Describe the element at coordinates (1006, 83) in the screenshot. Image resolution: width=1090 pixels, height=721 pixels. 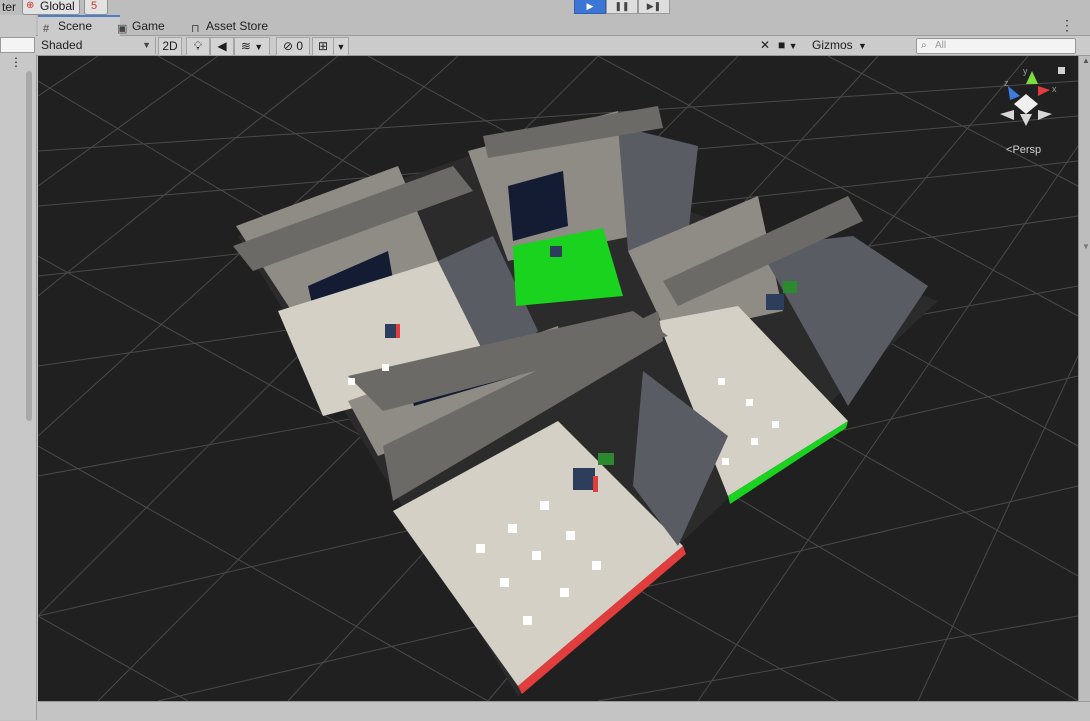
I see `gizmo-z-label: z` at that location.